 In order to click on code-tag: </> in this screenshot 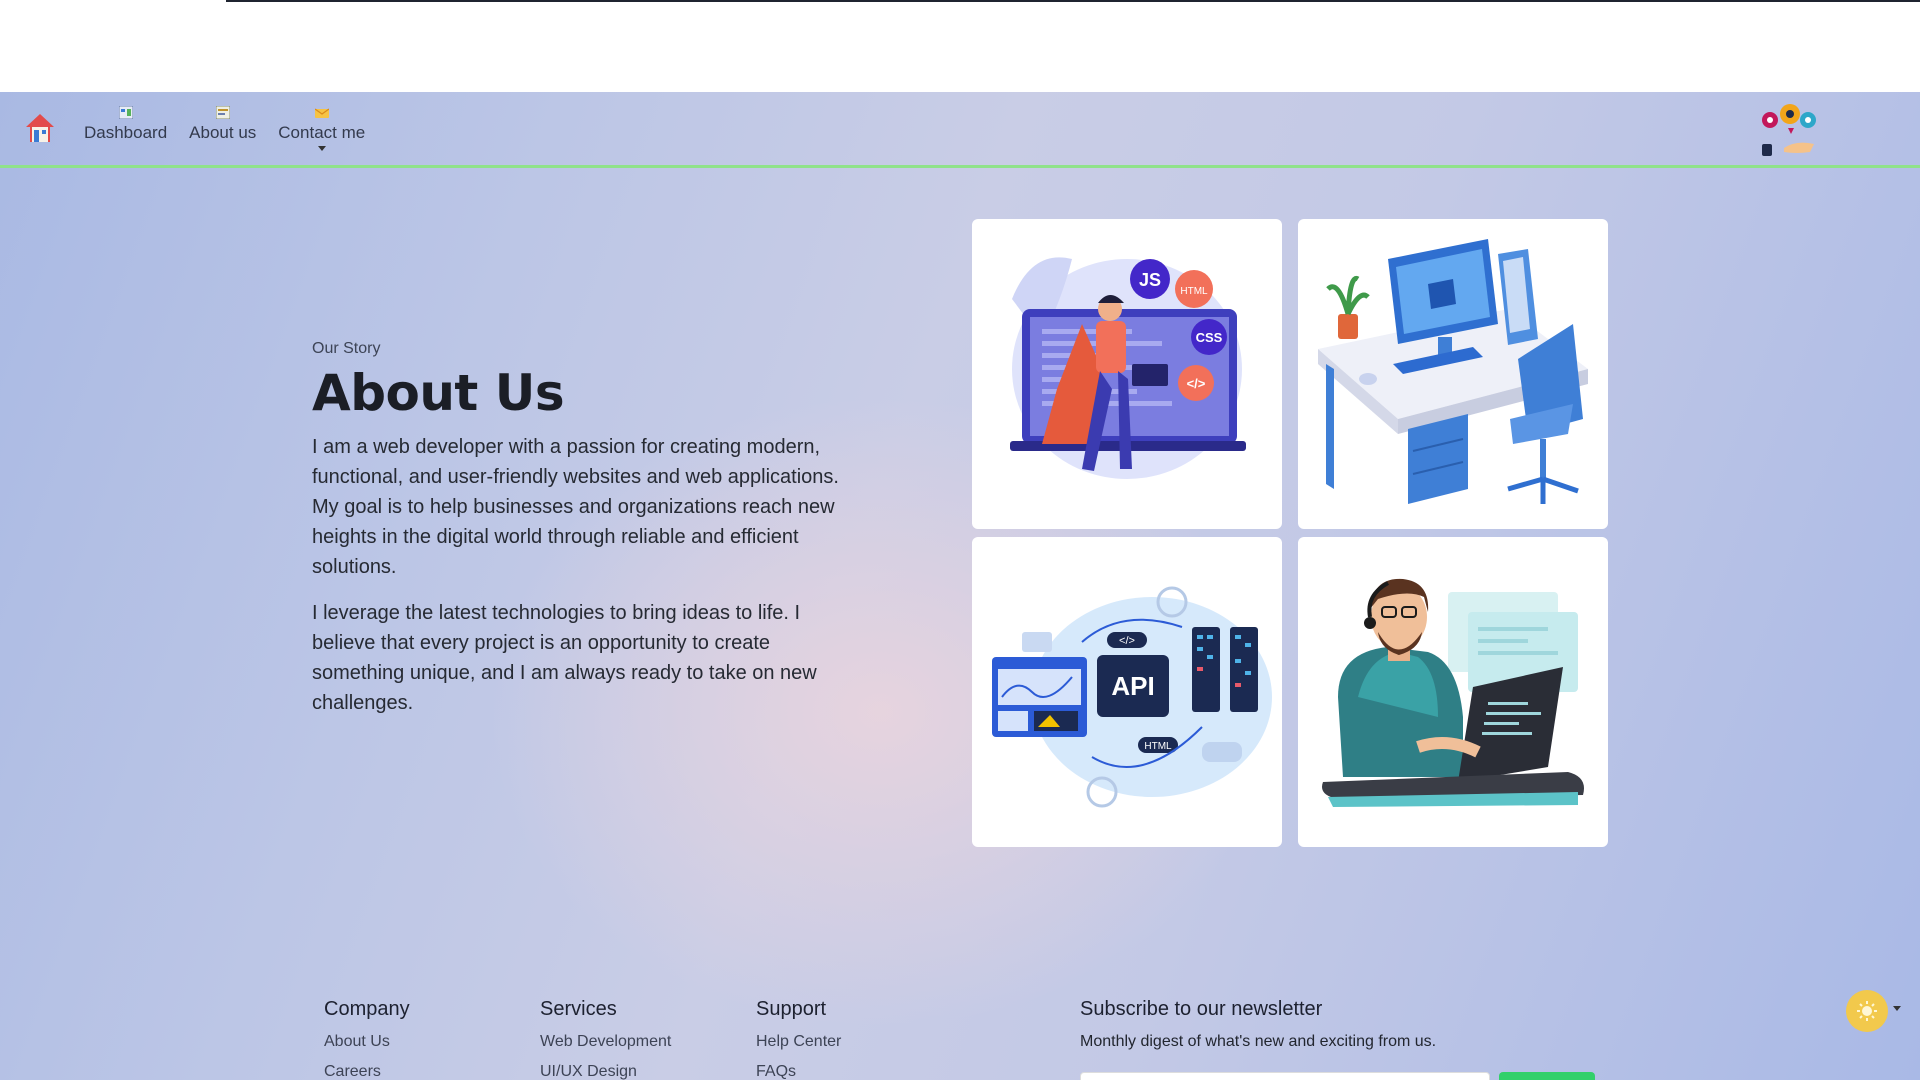, I will do `click(1127, 640)`.